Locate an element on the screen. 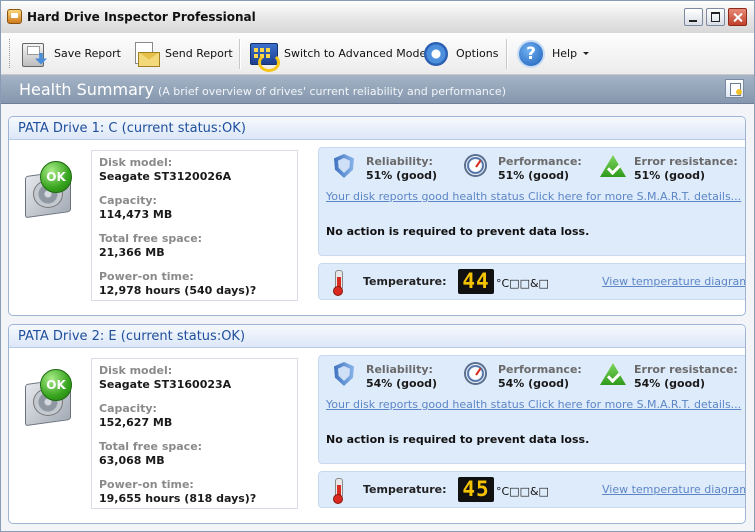 This screenshot has width=755, height=532. window-title: Hard Drive Inspector Professional is located at coordinates (141, 17).